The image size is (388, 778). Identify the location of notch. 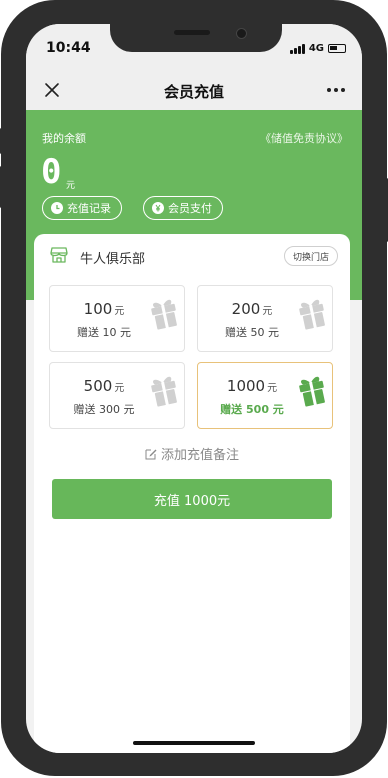
(196, 38).